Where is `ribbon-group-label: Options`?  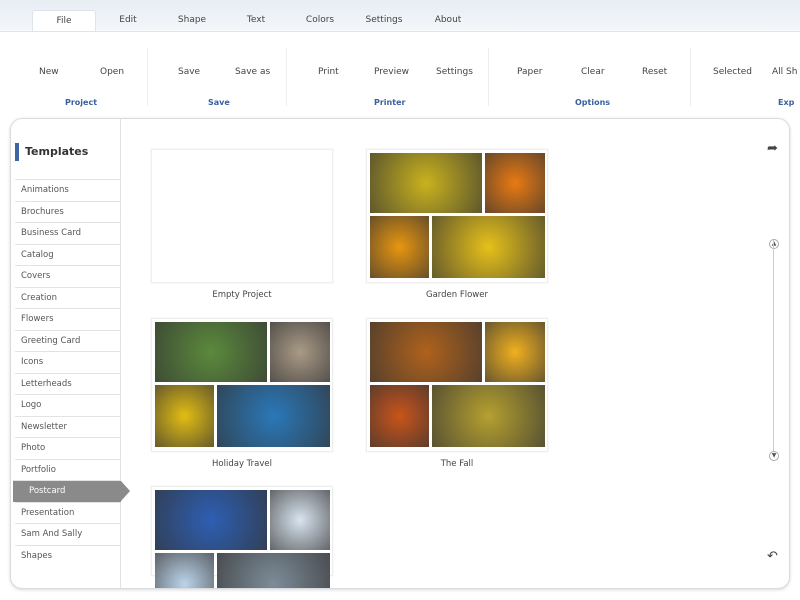
ribbon-group-label: Options is located at coordinates (593, 102).